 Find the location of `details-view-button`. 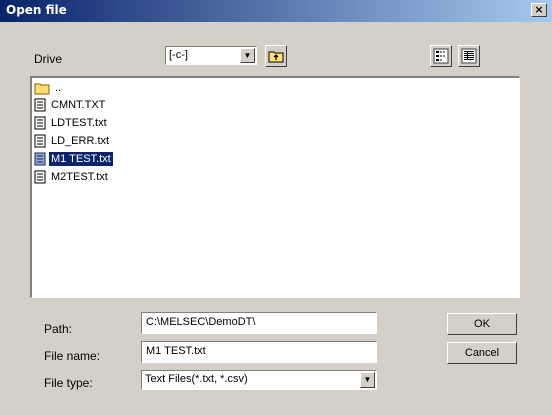

details-view-button is located at coordinates (469, 56).